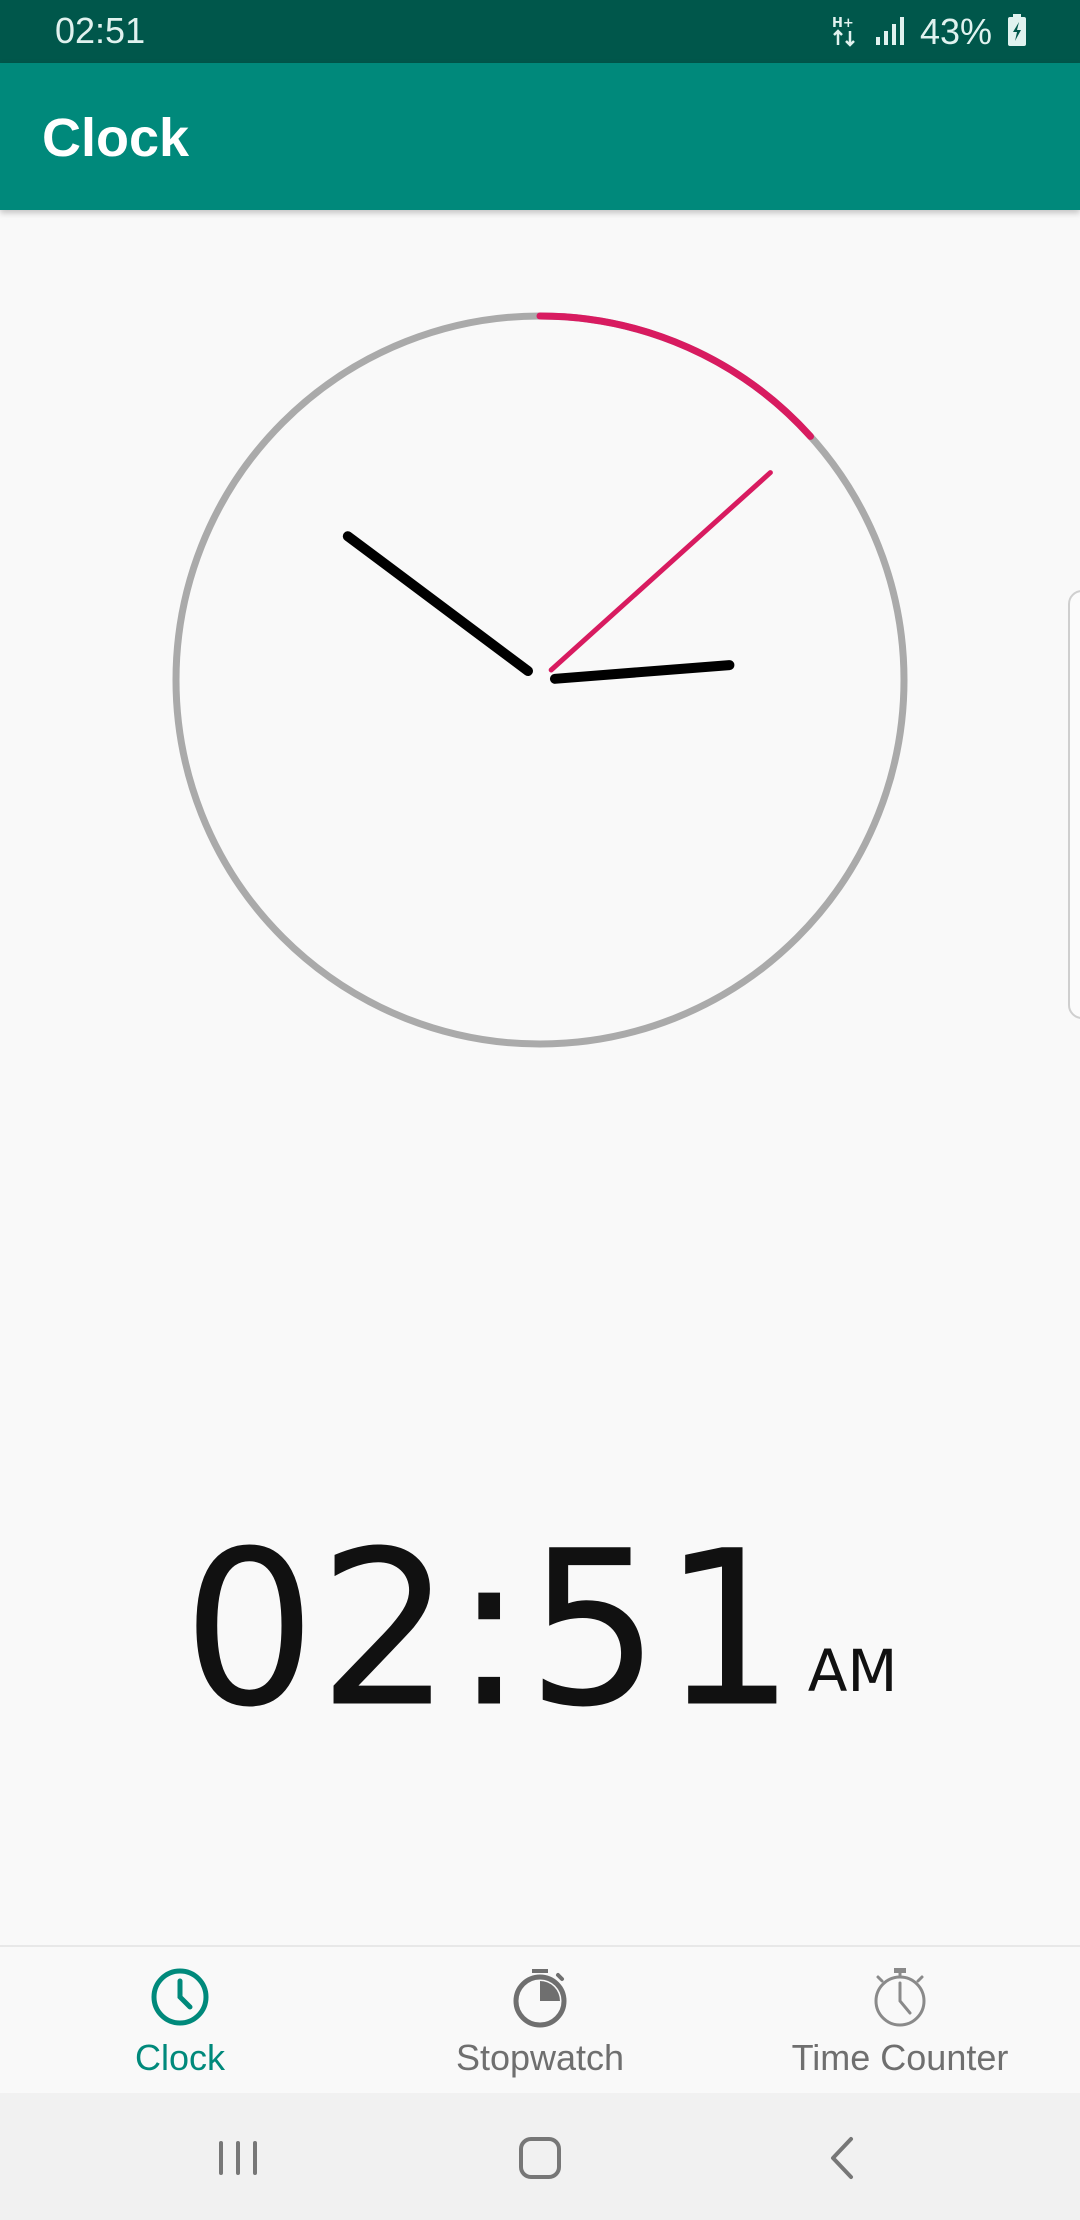 This screenshot has height=2220, width=1080. What do you see at coordinates (842, 2158) in the screenshot?
I see `back-icon` at bounding box center [842, 2158].